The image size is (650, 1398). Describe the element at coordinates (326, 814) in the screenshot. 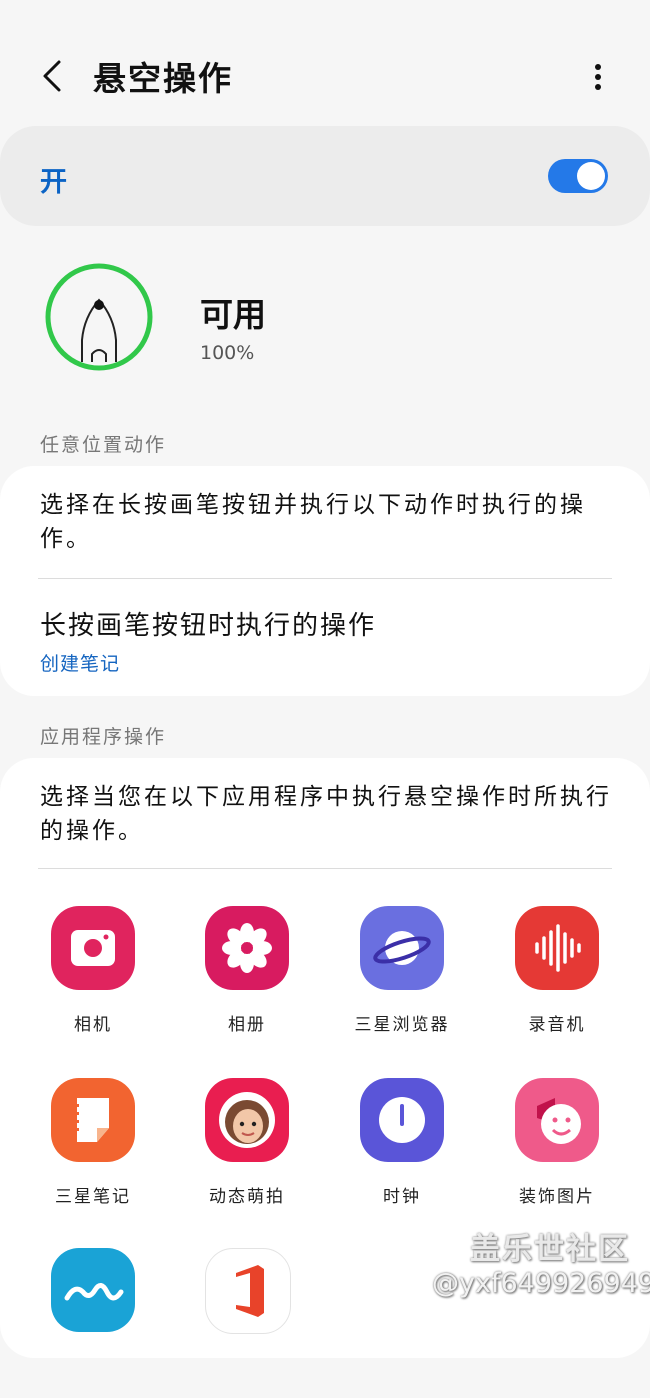

I see `apps-description: 选择当您在以下应用程序中执行悬空操作时所执行的操作。` at that location.